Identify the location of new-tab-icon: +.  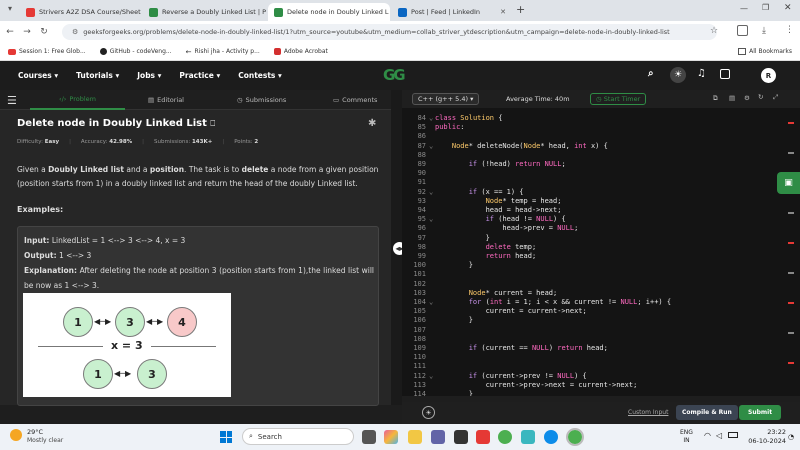
(520, 9).